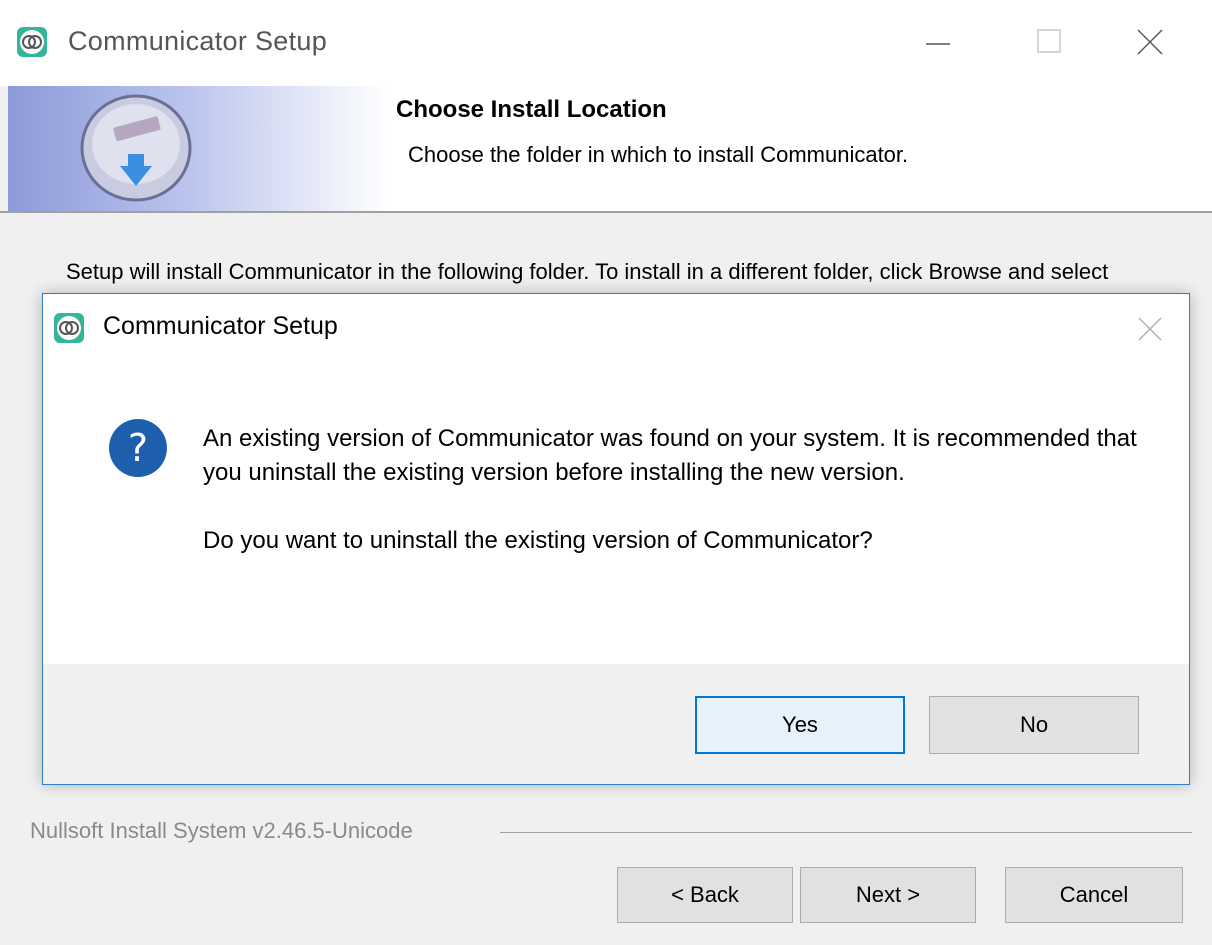 This screenshot has height=945, width=1212. Describe the element at coordinates (198, 149) in the screenshot. I see `header-gradient` at that location.